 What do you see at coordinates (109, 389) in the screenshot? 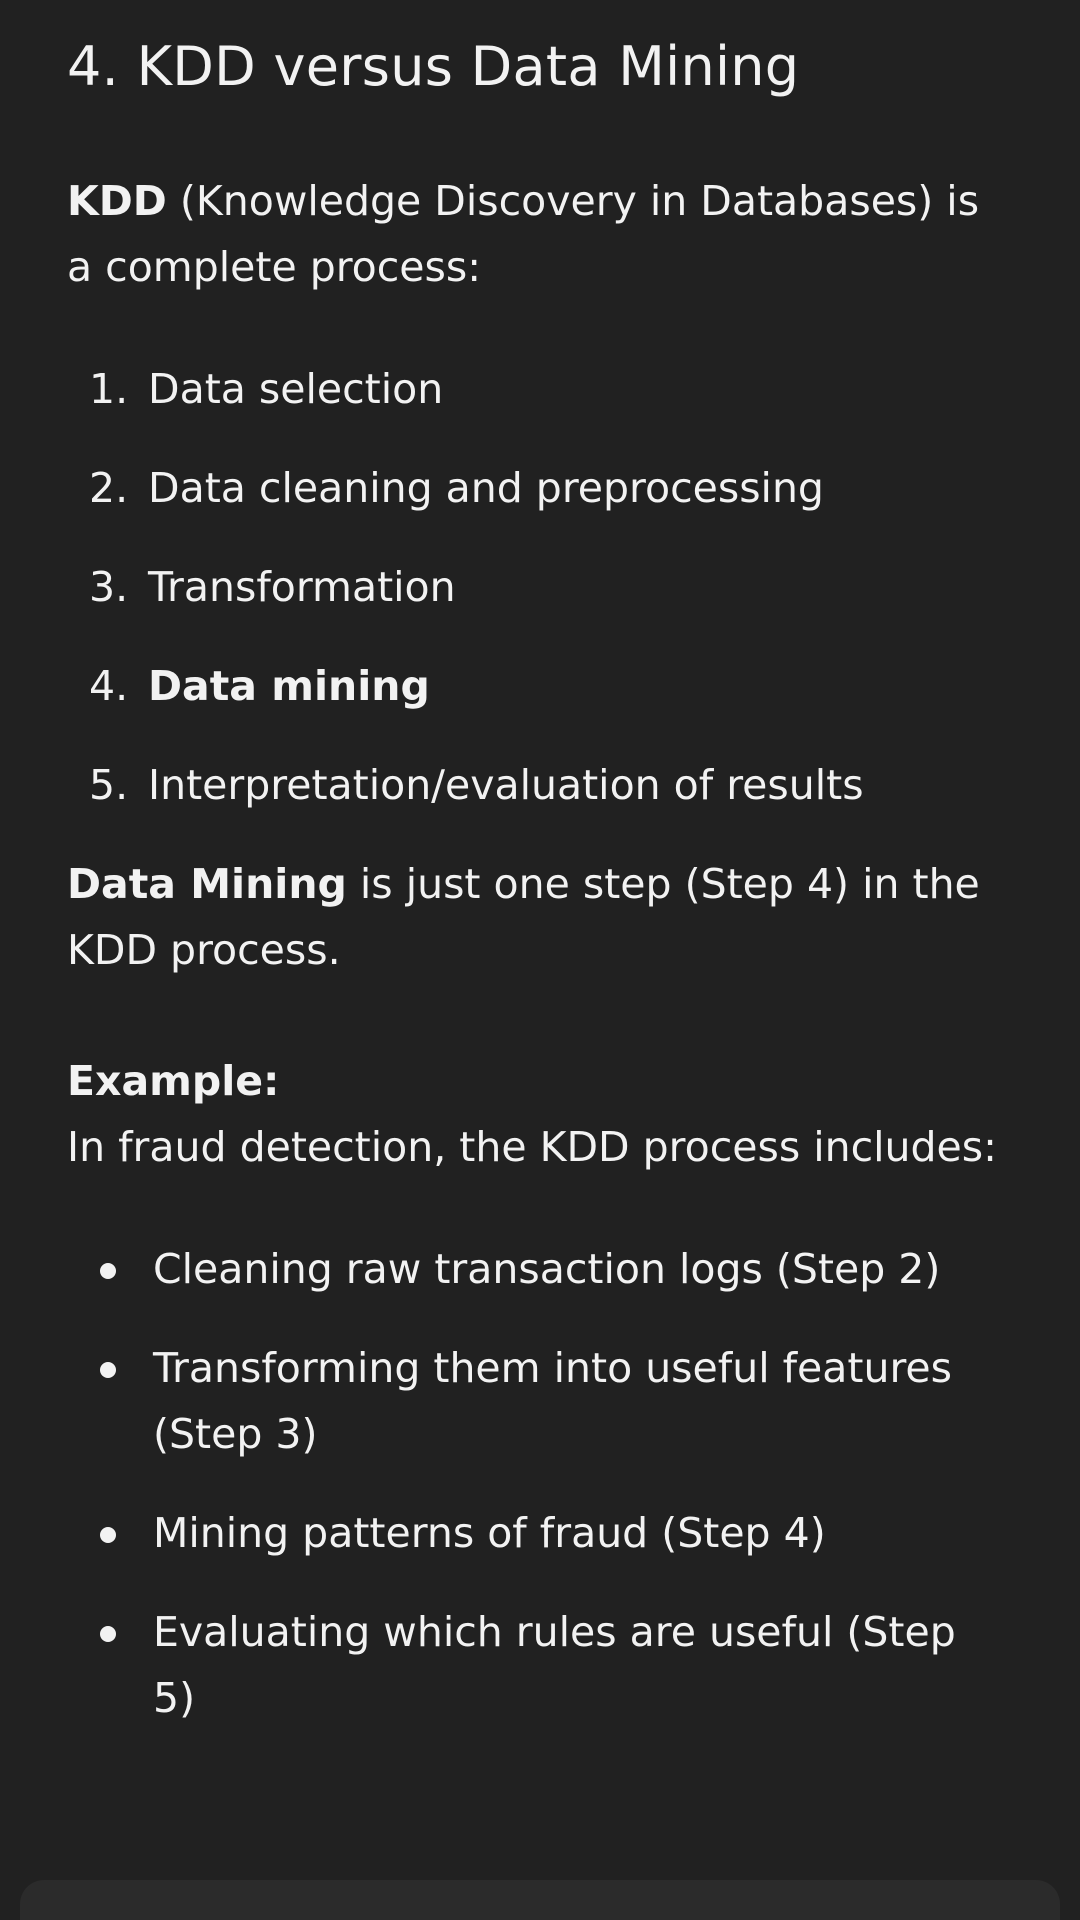
I see `step-number: 1.` at bounding box center [109, 389].